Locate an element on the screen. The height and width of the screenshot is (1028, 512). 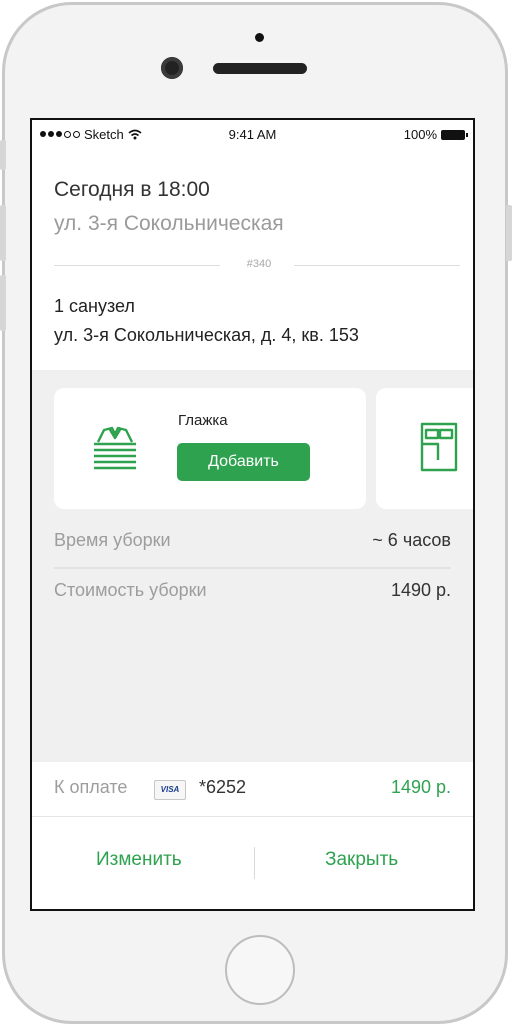
front-camera is located at coordinates (172, 68).